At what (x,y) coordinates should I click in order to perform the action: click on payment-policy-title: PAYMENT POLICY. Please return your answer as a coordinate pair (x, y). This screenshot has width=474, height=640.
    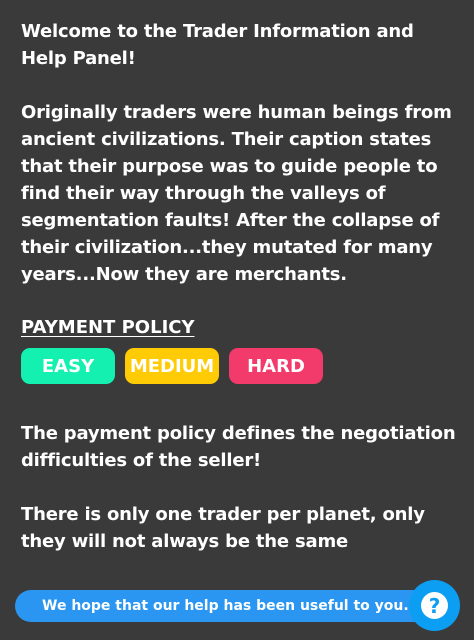
    Looking at the image, I should click on (108, 327).